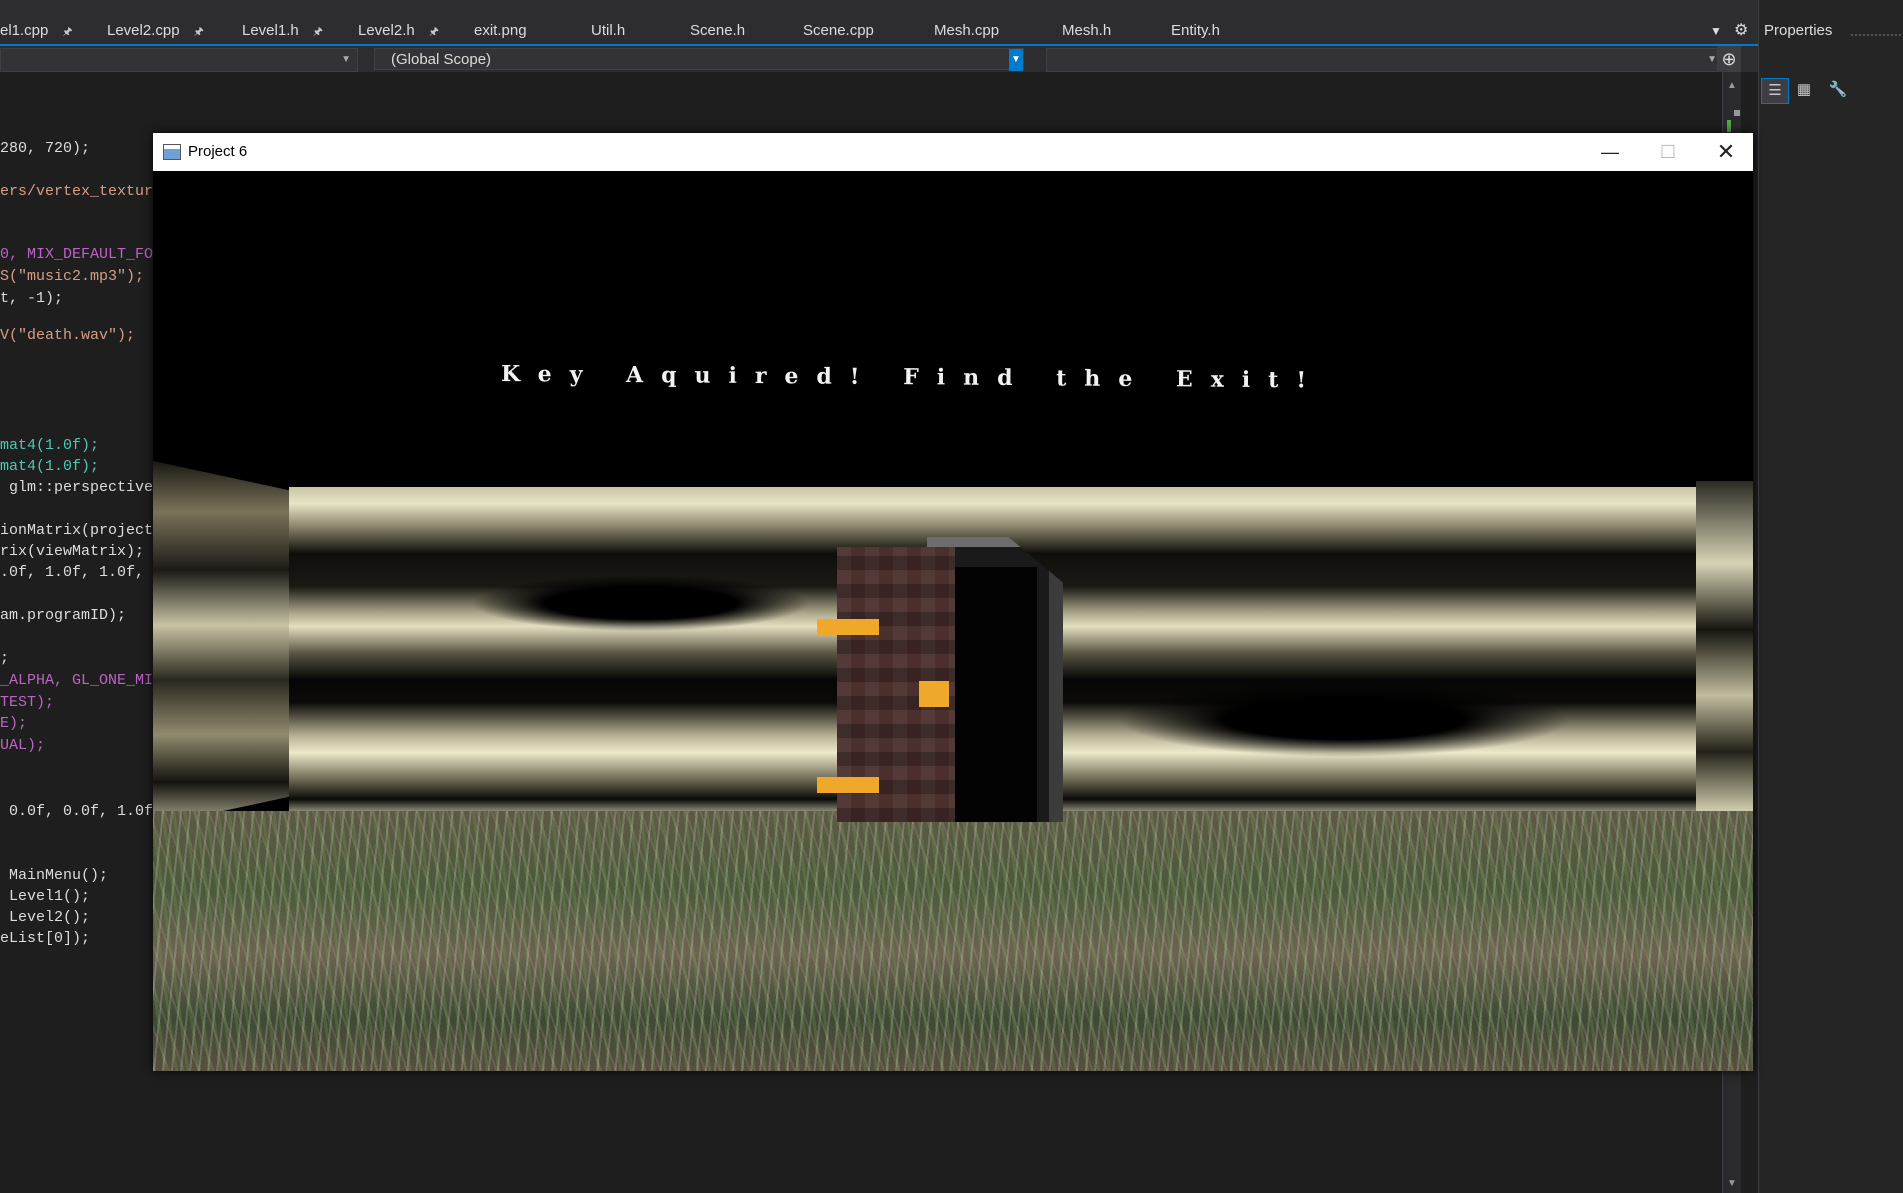  I want to click on tab-overflow-chevron-icon: ▼, so click(1716, 31).